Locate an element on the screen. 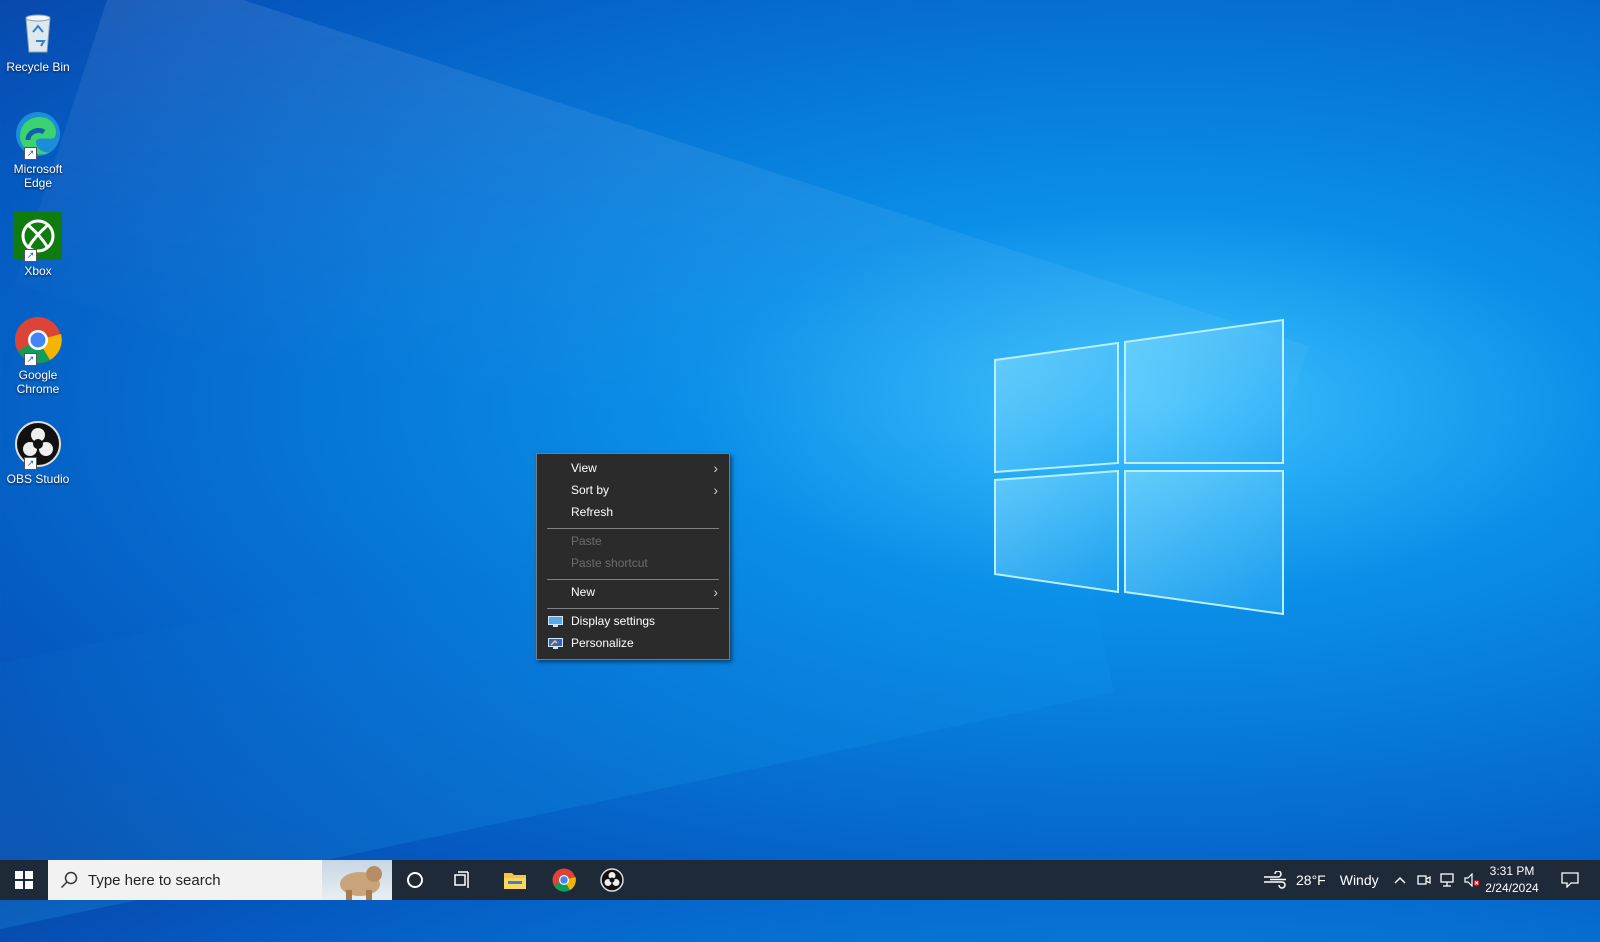  windows-start-icon is located at coordinates (24, 880).